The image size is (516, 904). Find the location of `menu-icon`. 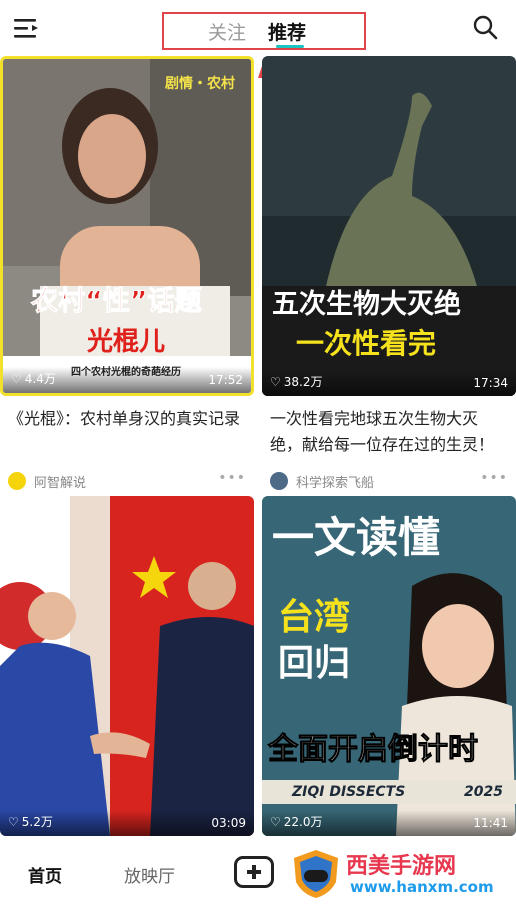

menu-icon is located at coordinates (26, 28).